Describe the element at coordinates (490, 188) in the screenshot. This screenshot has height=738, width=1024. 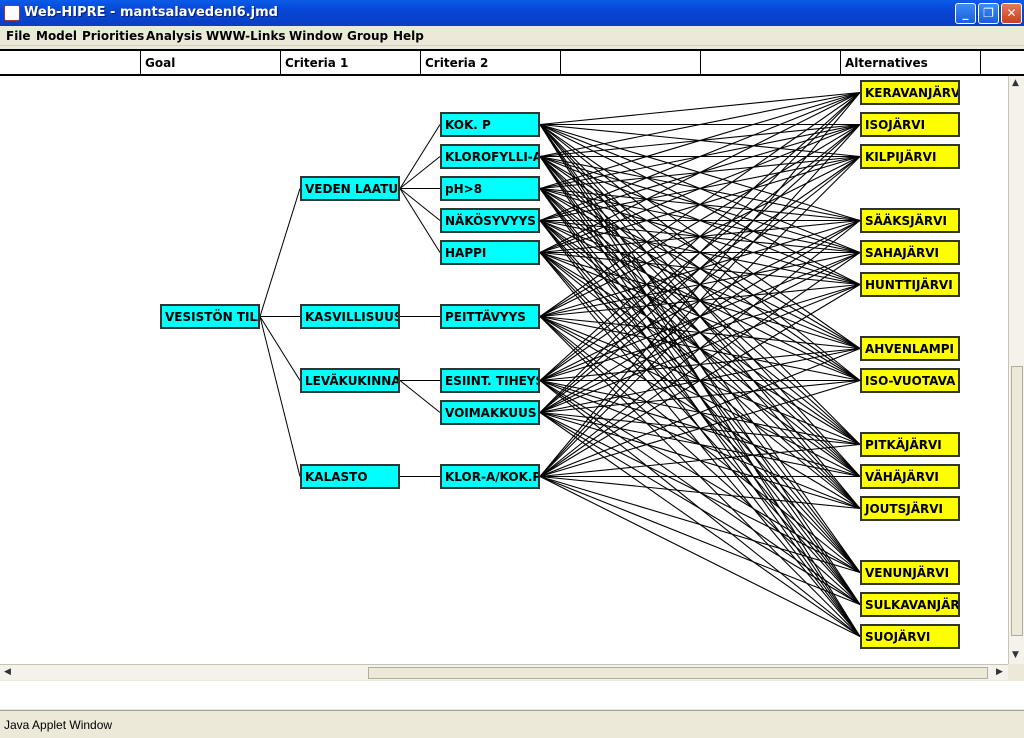
I see `criteria2-node-ph-8: pH>8` at that location.